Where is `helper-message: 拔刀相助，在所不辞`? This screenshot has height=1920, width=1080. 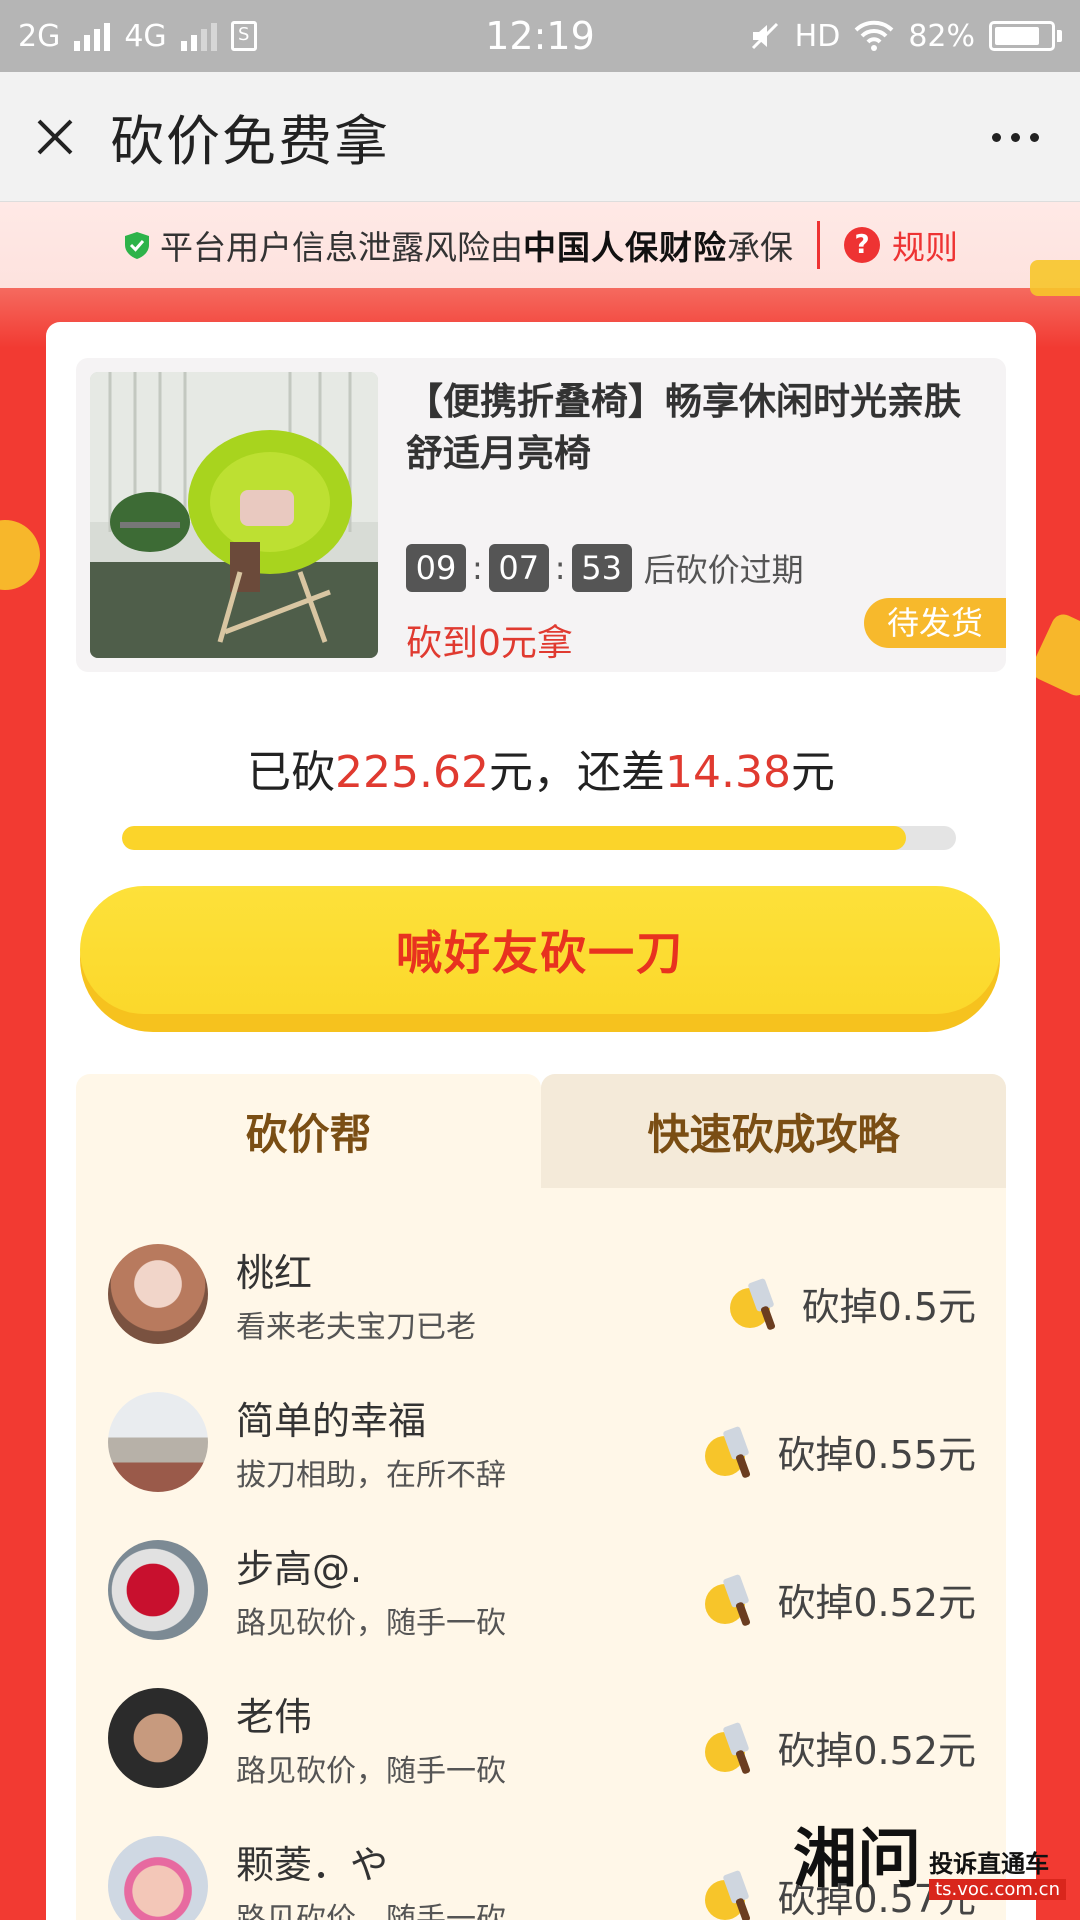
helper-message: 拔刀相助，在所不辞 is located at coordinates (371, 1475).